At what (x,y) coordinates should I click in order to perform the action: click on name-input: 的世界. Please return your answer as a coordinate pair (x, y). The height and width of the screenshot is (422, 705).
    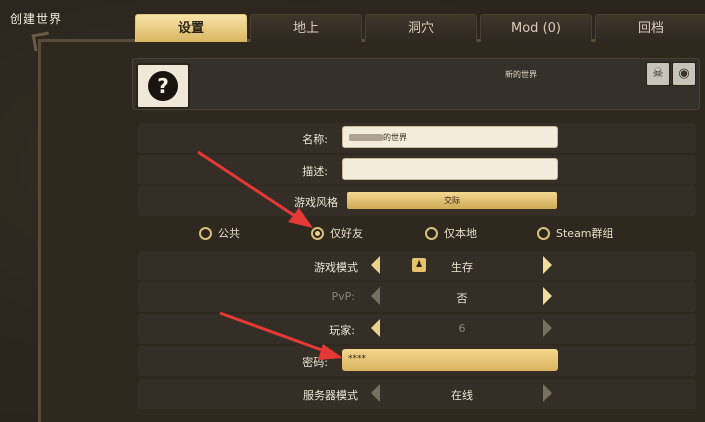
    Looking at the image, I should click on (450, 137).